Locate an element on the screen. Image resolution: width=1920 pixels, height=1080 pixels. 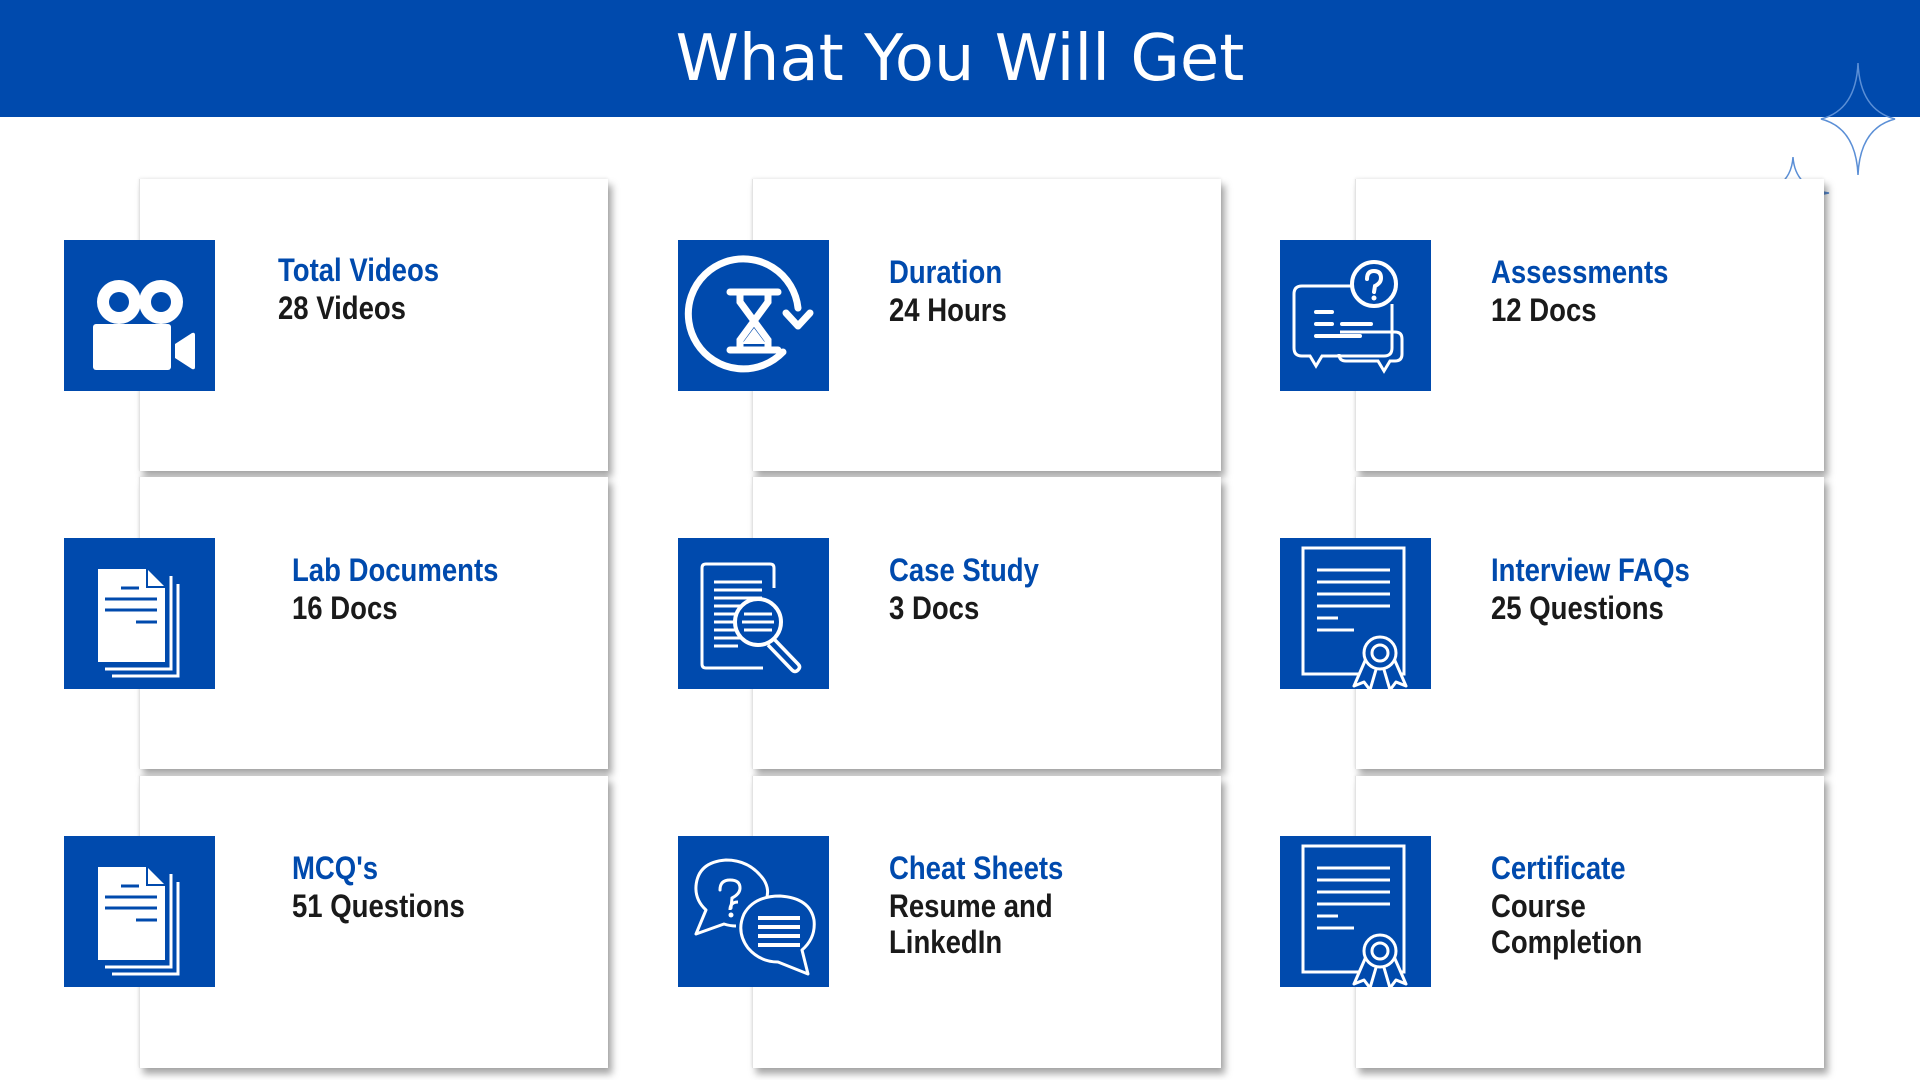
hourglass-refresh-icon is located at coordinates (749, 314).